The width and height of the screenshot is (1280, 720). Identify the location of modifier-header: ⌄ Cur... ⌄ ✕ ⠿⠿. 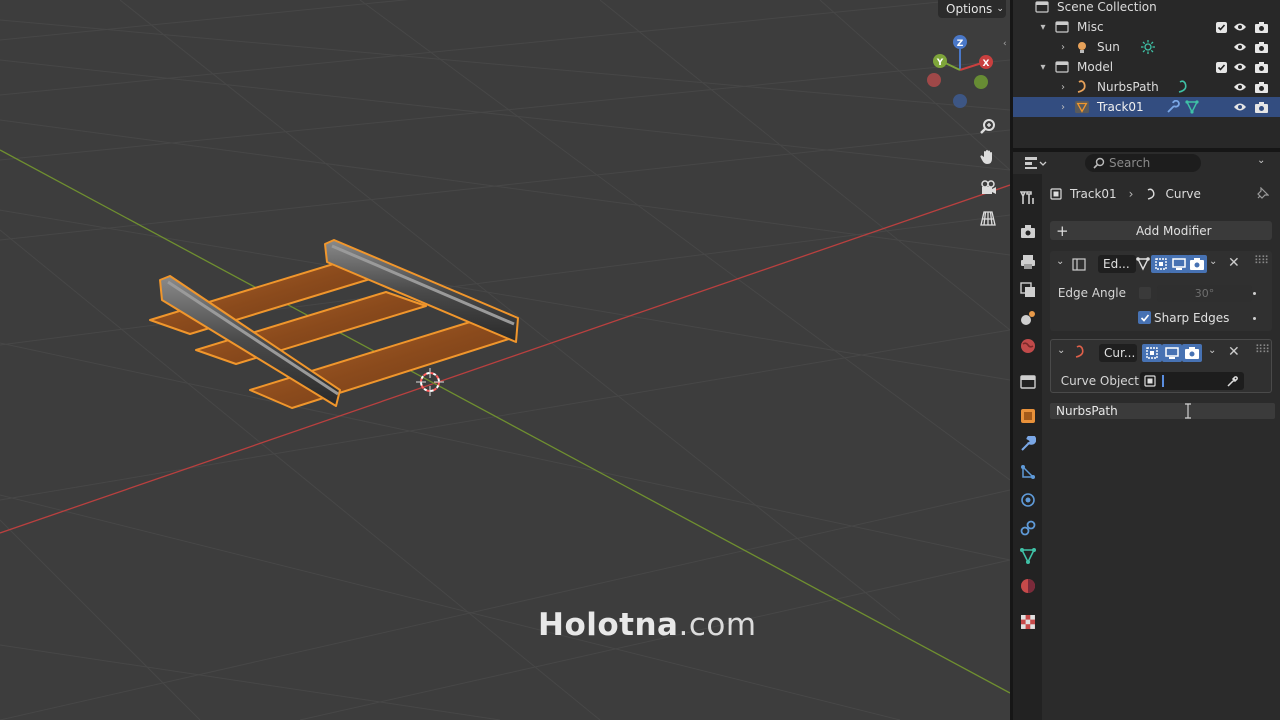
(1162, 353).